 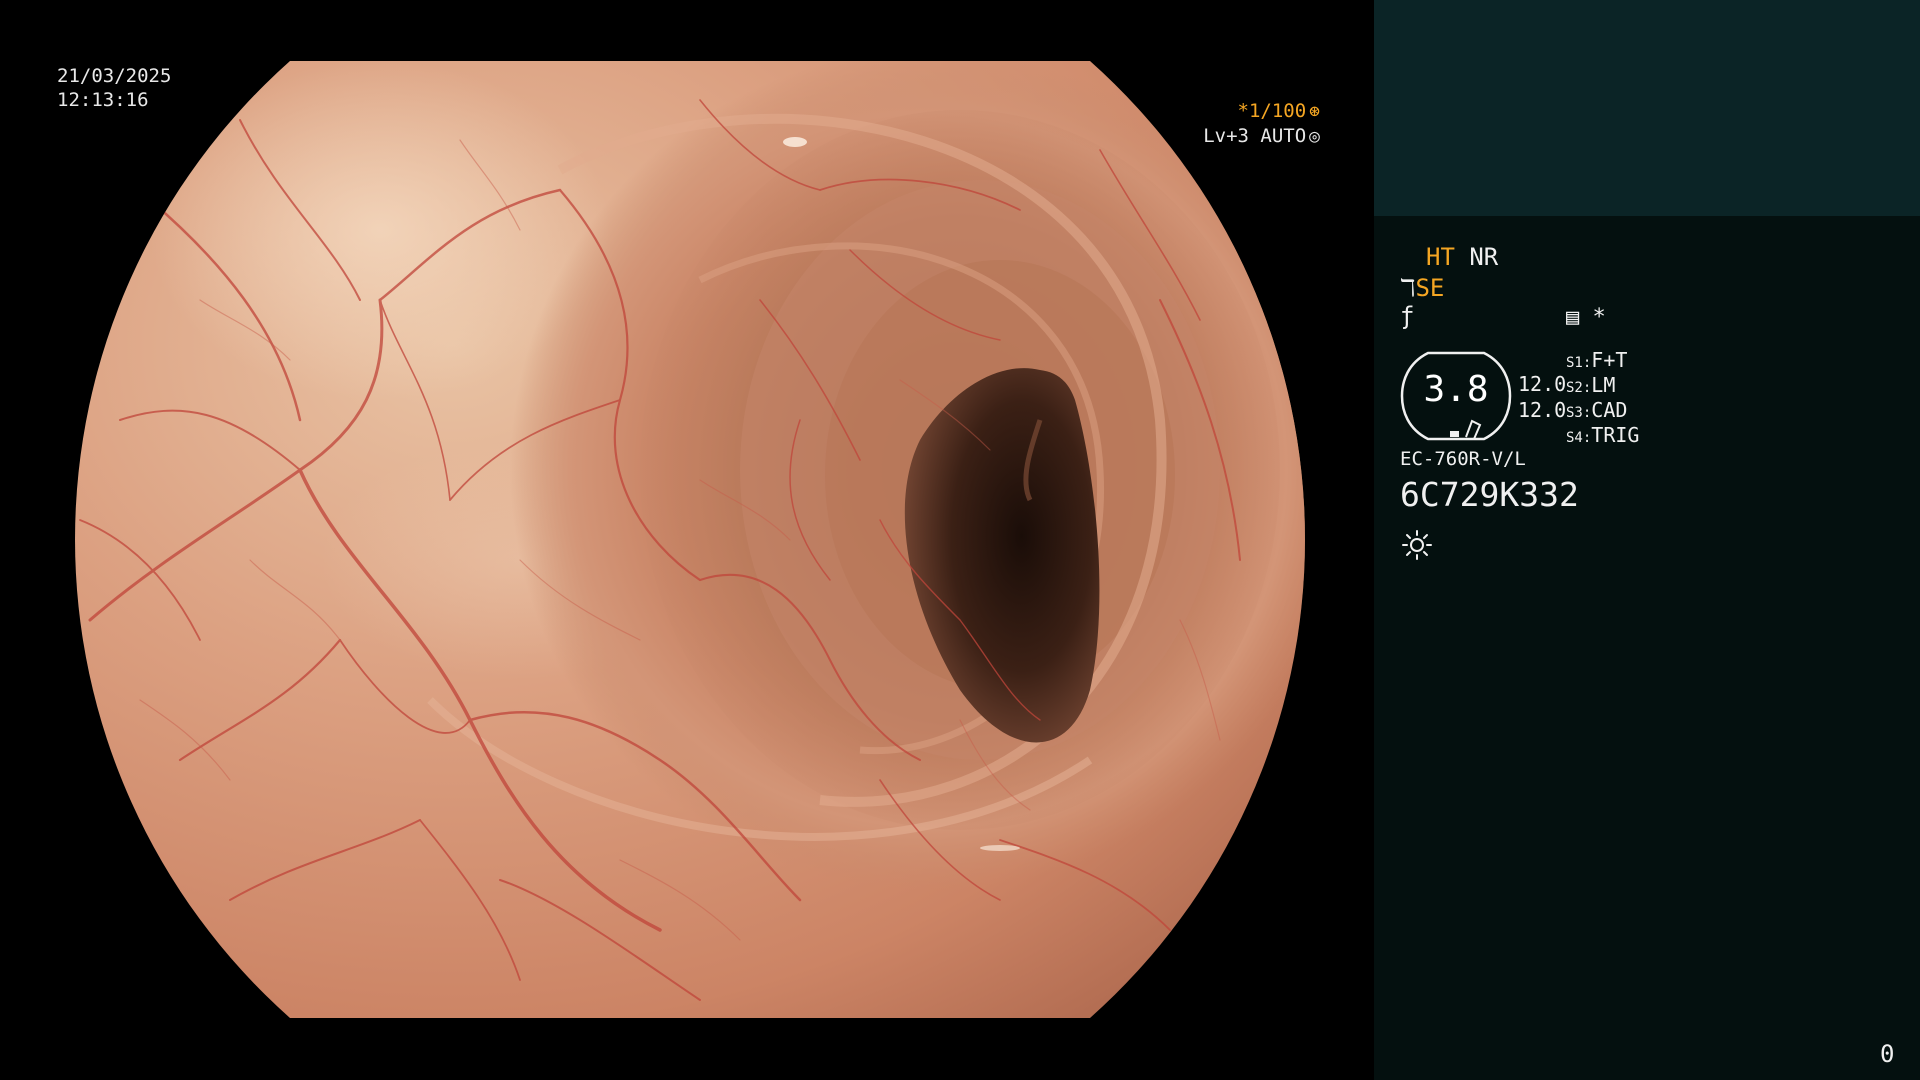 What do you see at coordinates (1314, 136) in the screenshot?
I see `iris-icon: ◎` at bounding box center [1314, 136].